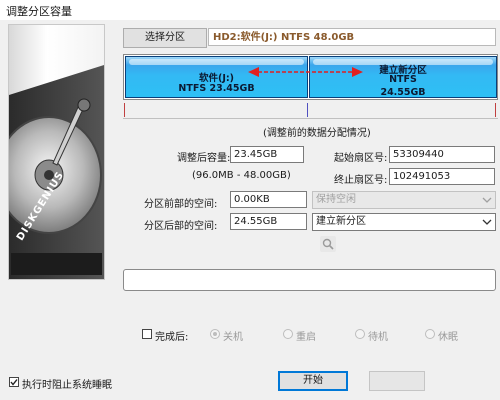 Image resolution: width=500 pixels, height=400 pixels. What do you see at coordinates (313, 381) in the screenshot?
I see `start-button: 开始` at bounding box center [313, 381].